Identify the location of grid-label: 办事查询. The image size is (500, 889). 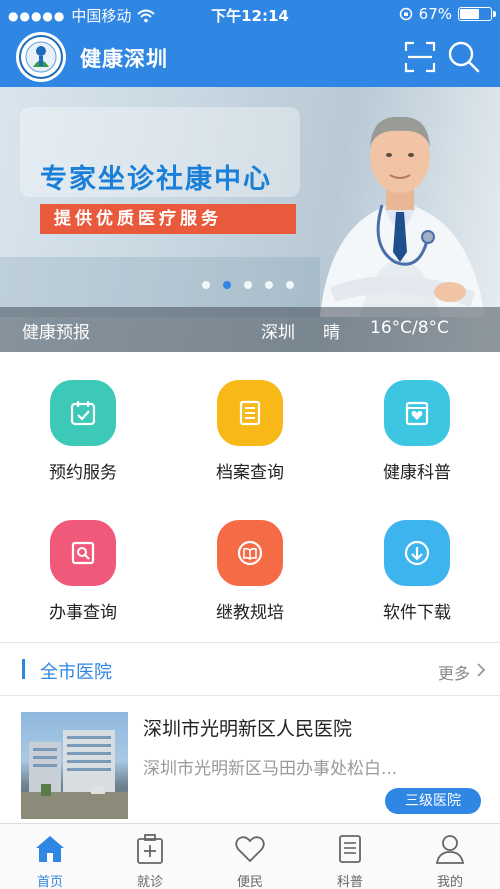
(83, 613).